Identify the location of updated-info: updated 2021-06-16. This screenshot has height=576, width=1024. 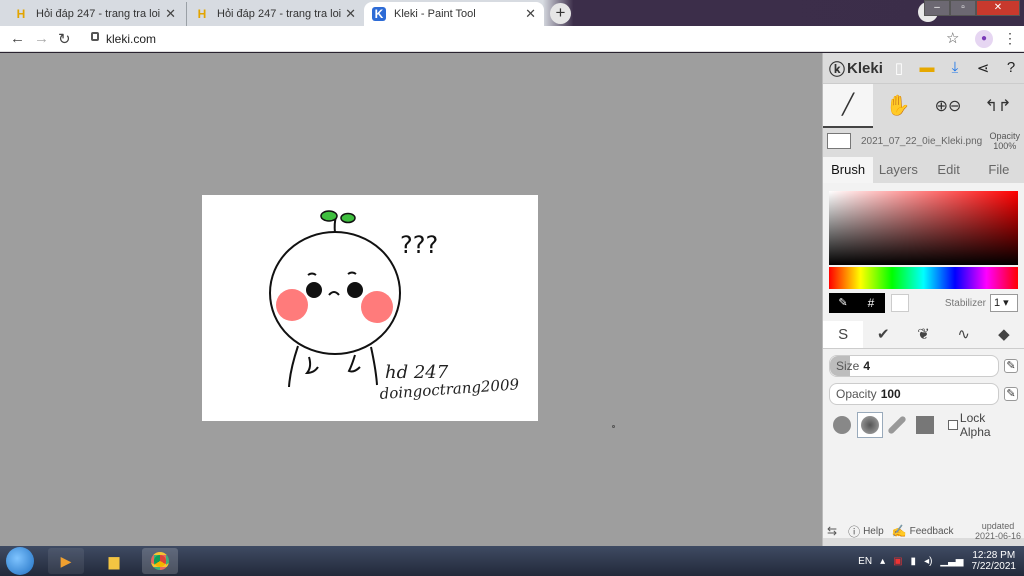
(998, 531).